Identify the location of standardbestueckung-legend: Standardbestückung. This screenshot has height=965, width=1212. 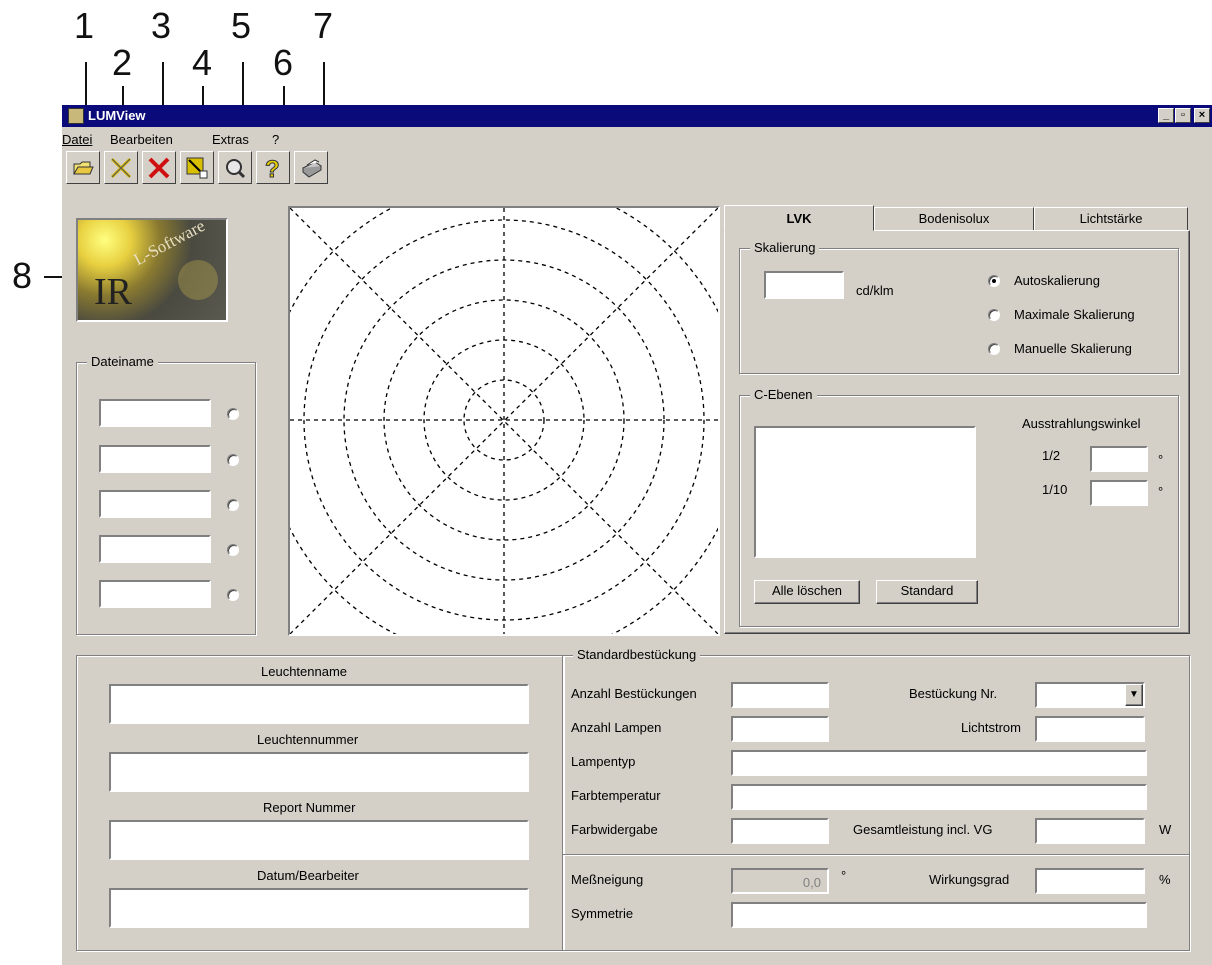
(637, 654).